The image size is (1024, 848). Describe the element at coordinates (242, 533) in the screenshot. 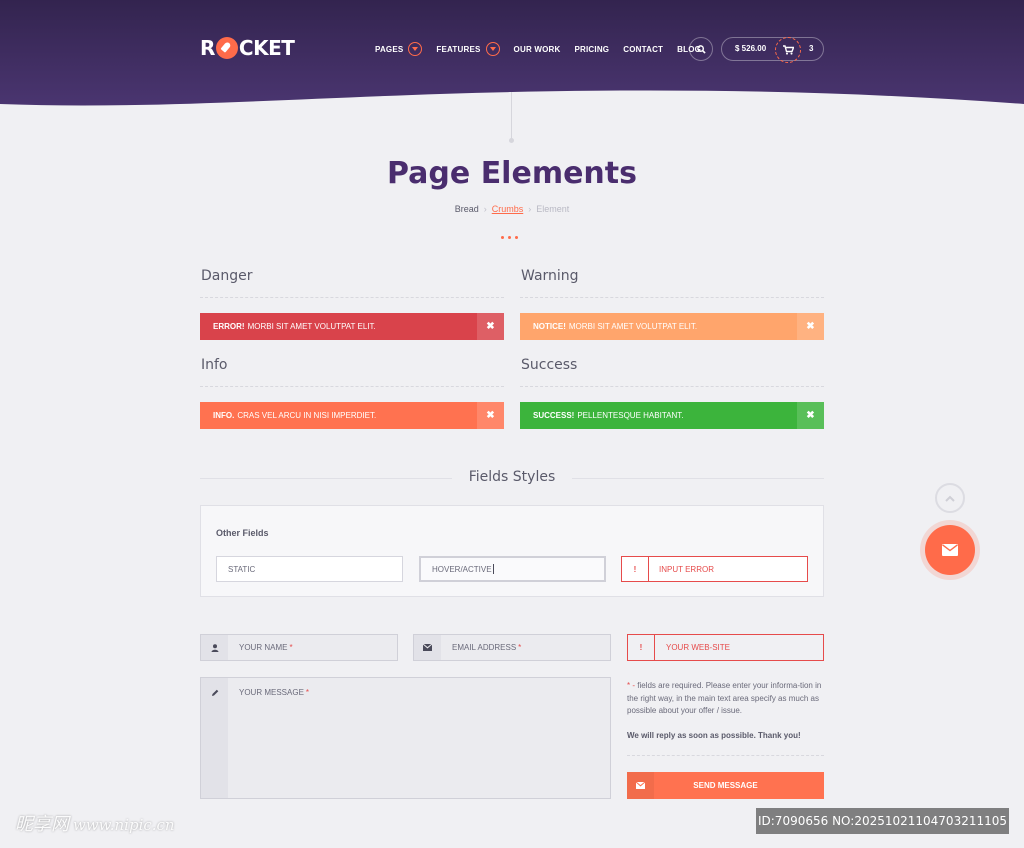

I see `panel-label: Other Fields` at that location.